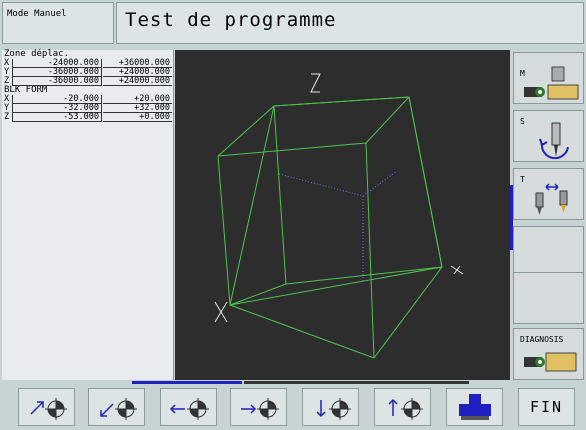 The width and height of the screenshot is (586, 430). I want to click on jog-down-button, so click(330, 407).